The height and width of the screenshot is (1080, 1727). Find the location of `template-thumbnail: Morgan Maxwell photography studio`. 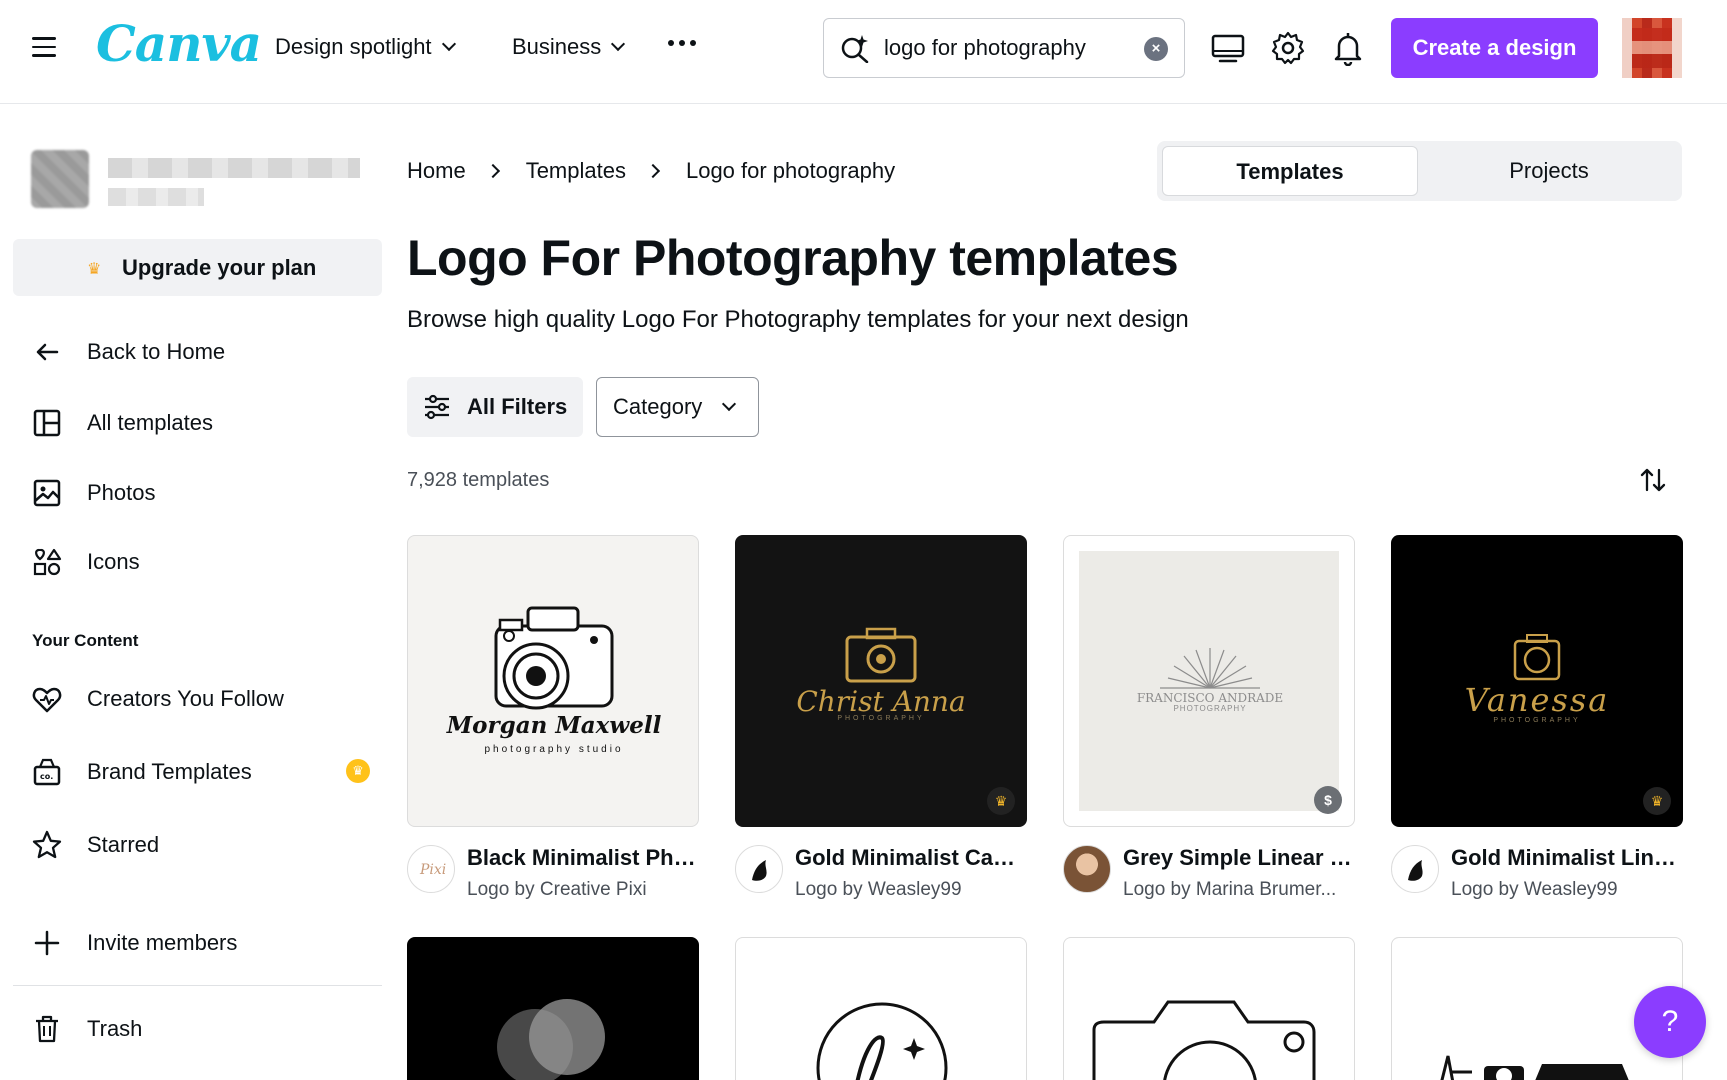

template-thumbnail: Morgan Maxwell photography studio is located at coordinates (553, 681).